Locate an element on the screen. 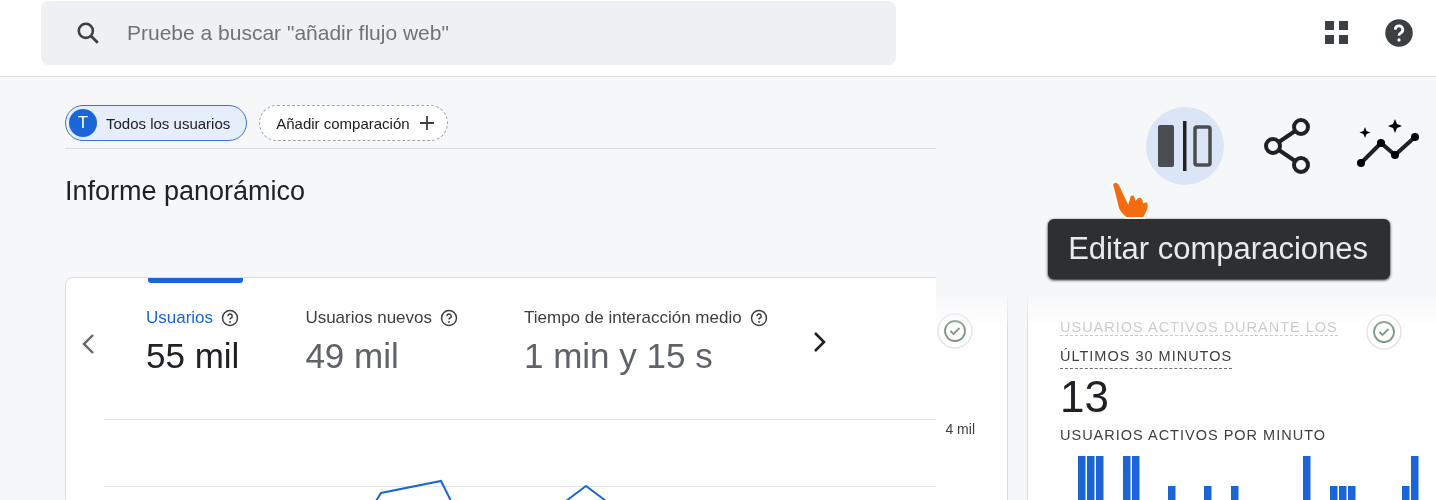 The height and width of the screenshot is (500, 1436). avatar: T is located at coordinates (83, 123).